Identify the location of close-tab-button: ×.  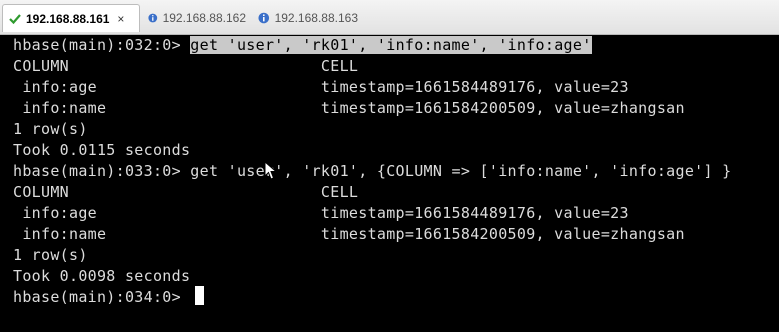
(120, 19).